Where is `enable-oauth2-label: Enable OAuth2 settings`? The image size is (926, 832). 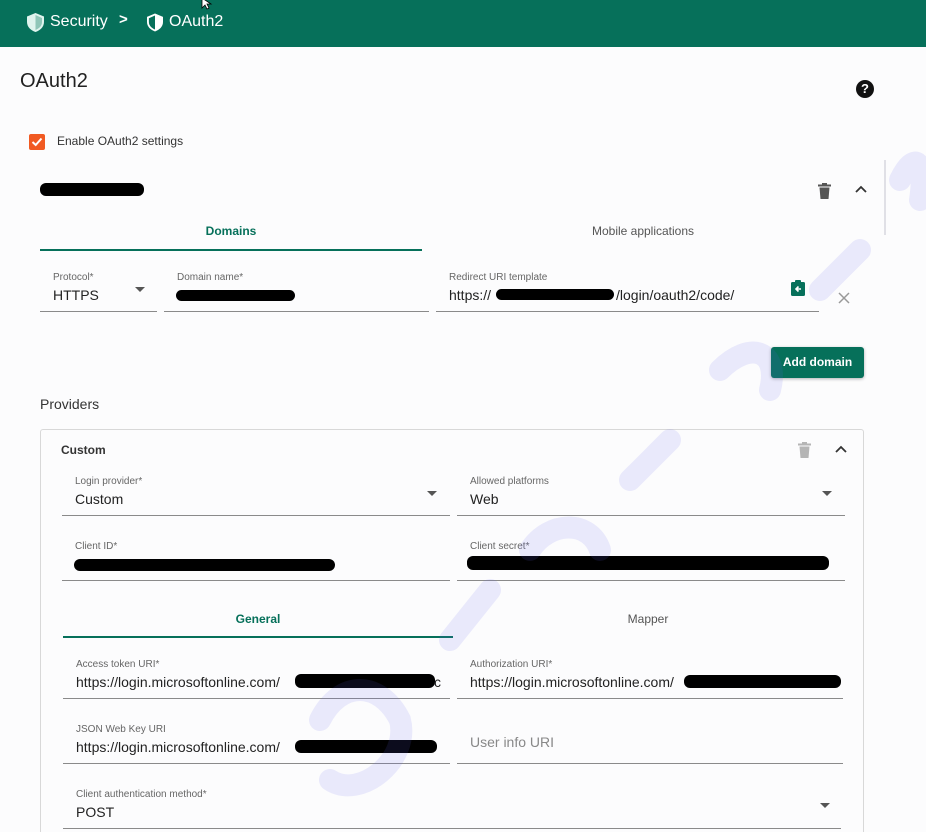
enable-oauth2-label: Enable OAuth2 settings is located at coordinates (120, 141).